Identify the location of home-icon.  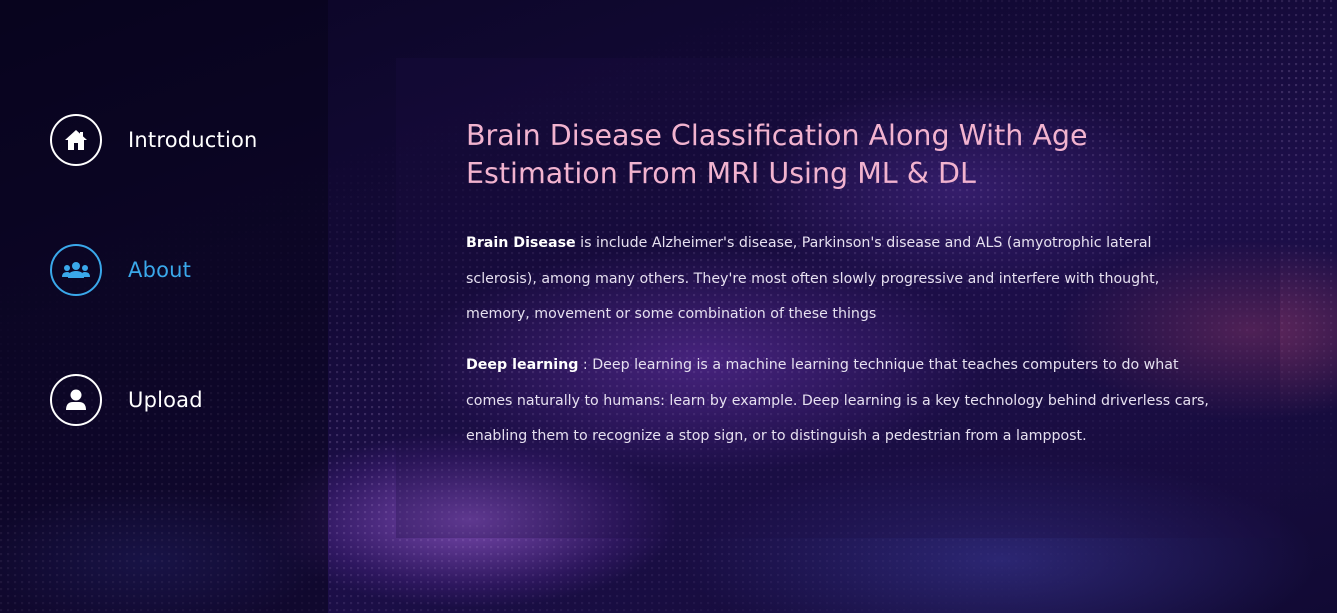
(76, 140).